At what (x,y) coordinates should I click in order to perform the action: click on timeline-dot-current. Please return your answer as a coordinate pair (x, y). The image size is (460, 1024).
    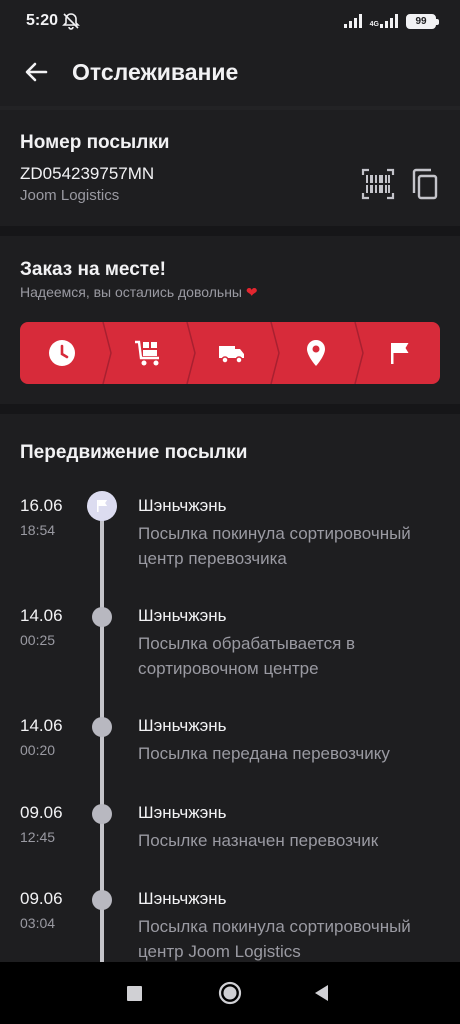
    Looking at the image, I should click on (102, 506).